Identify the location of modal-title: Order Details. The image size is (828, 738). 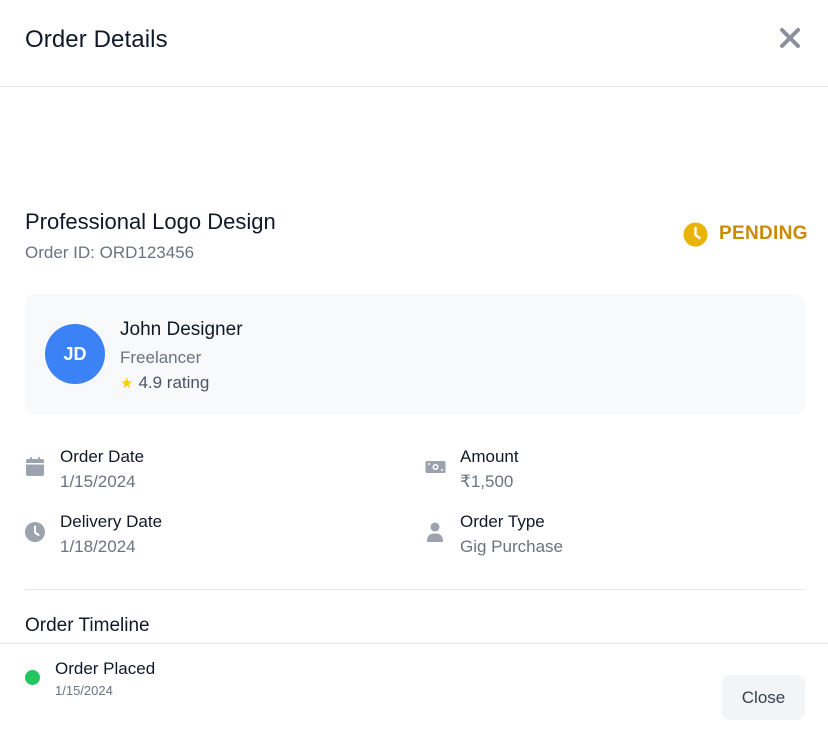
(96, 39).